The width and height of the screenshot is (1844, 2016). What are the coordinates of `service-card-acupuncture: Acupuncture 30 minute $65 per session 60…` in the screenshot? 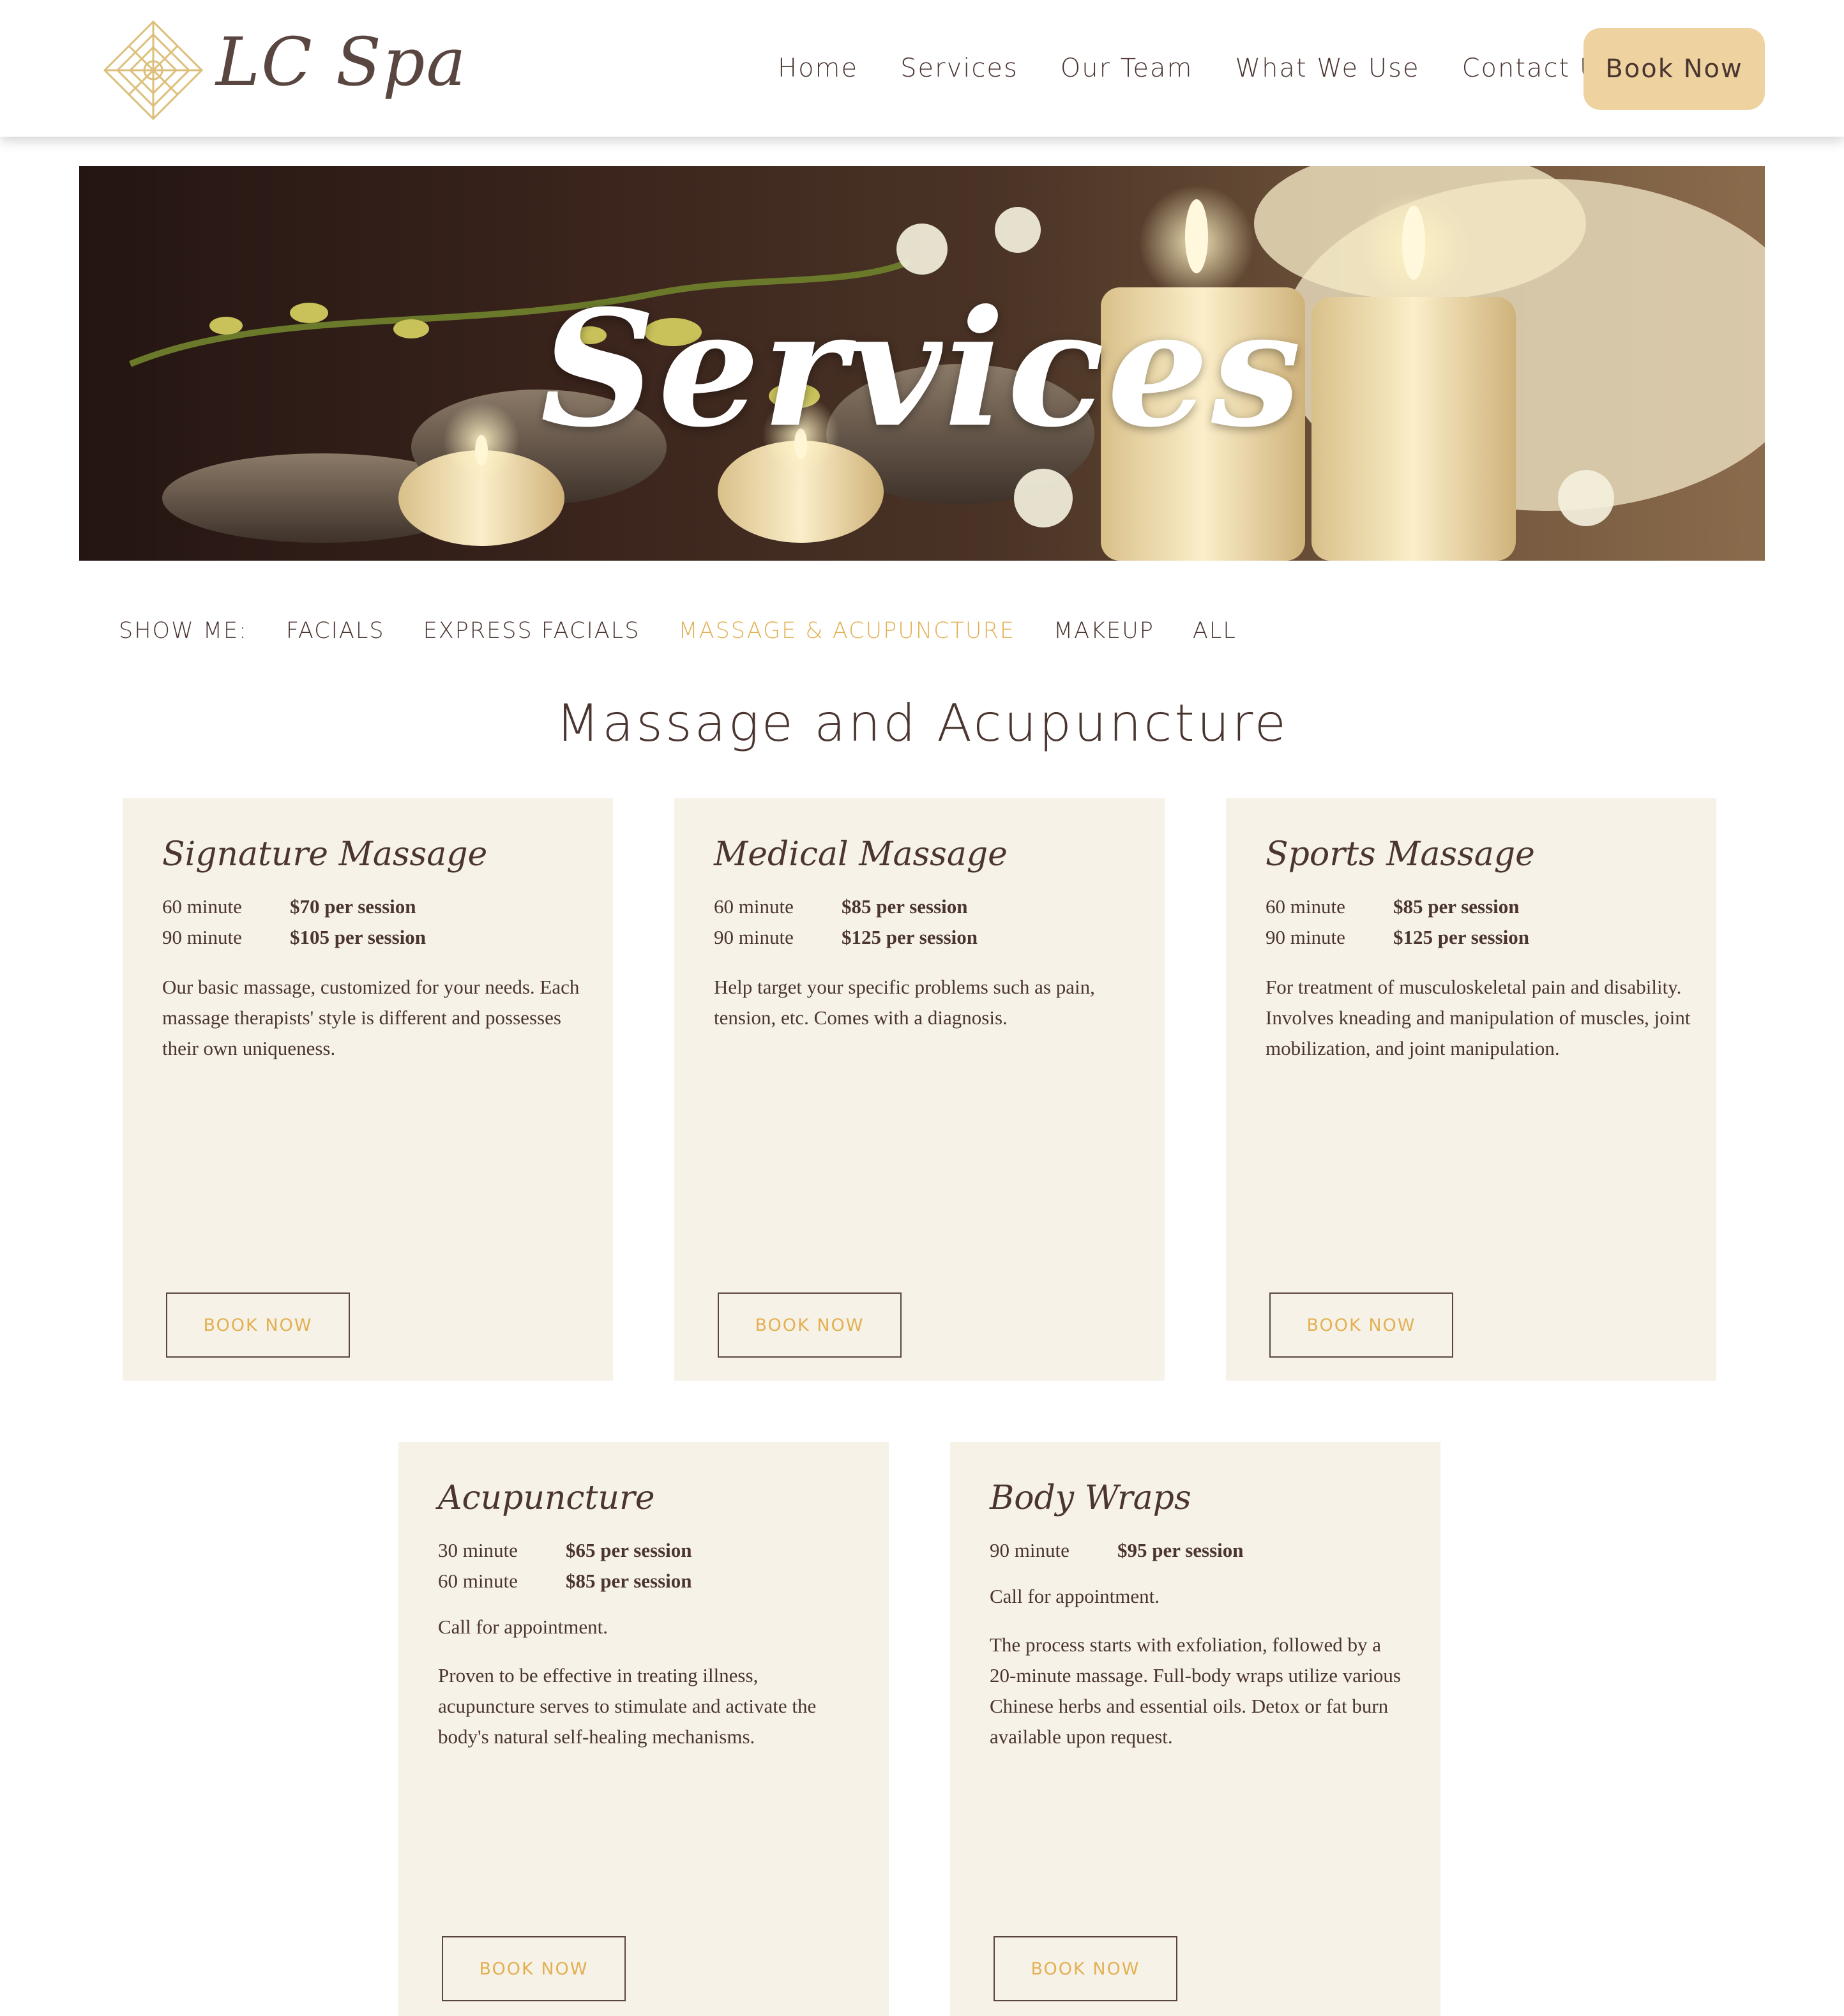 It's located at (643, 1729).